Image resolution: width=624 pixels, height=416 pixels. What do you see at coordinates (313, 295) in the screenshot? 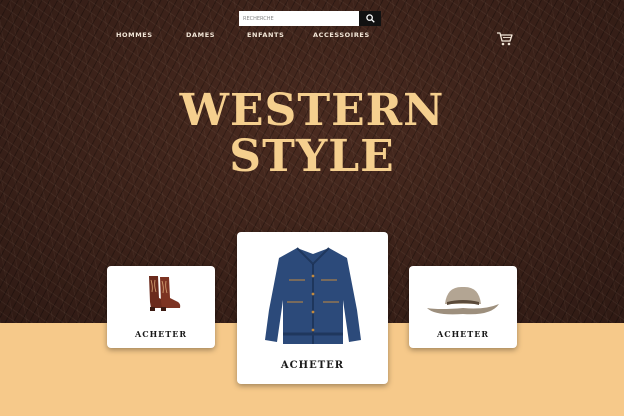
I see `denim-jacket-image` at bounding box center [313, 295].